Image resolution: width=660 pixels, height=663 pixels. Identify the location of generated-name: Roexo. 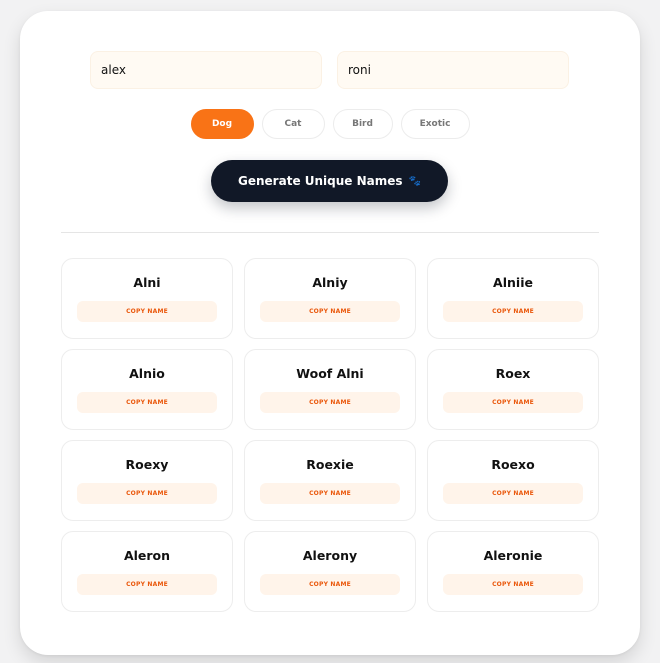
(513, 464).